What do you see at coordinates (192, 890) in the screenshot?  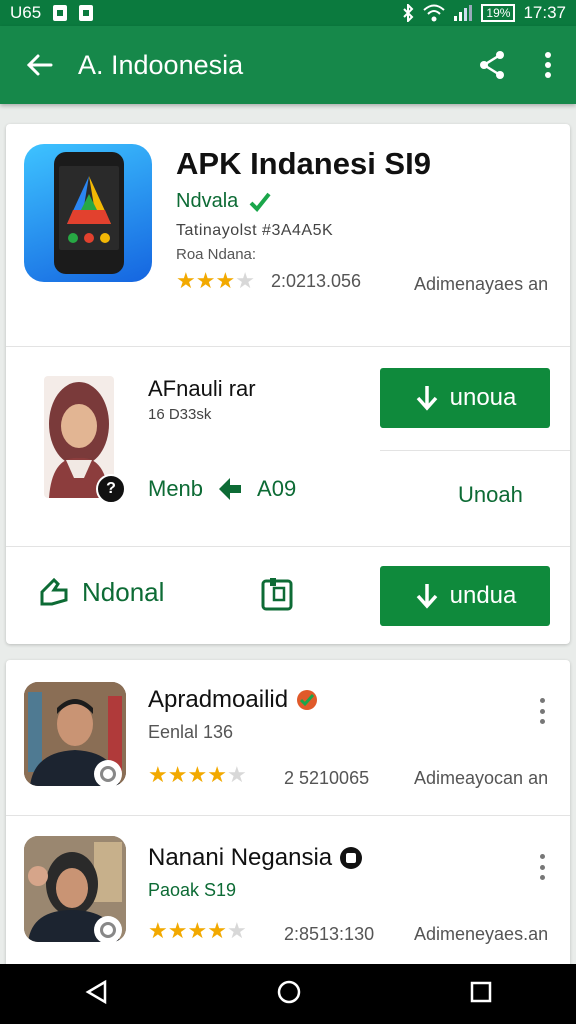 I see `list-subtitle: Paoak S19` at bounding box center [192, 890].